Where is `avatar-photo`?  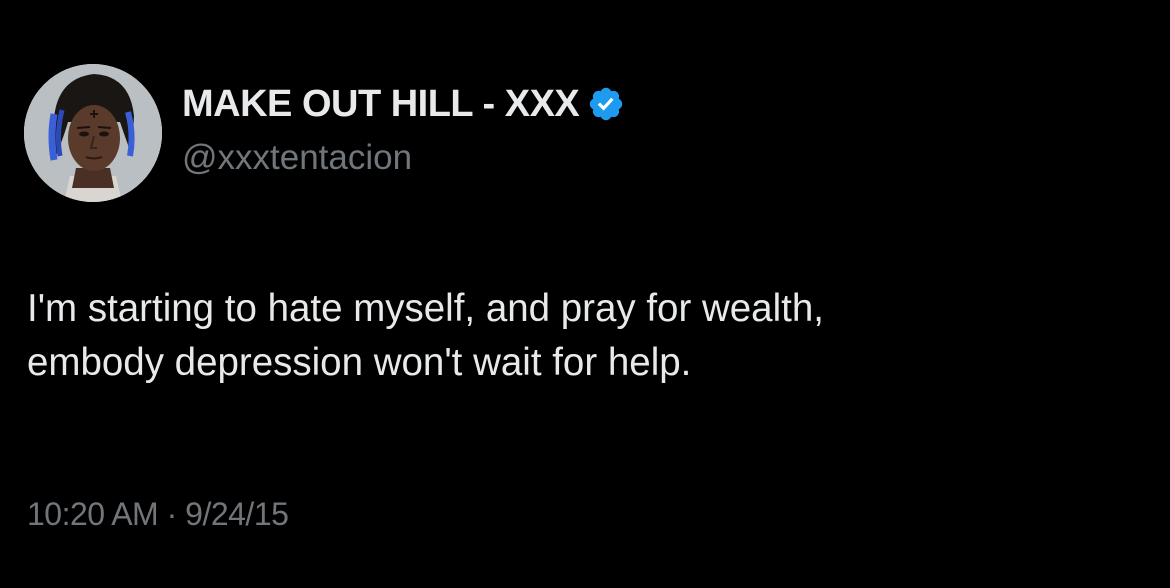
avatar-photo is located at coordinates (93, 133).